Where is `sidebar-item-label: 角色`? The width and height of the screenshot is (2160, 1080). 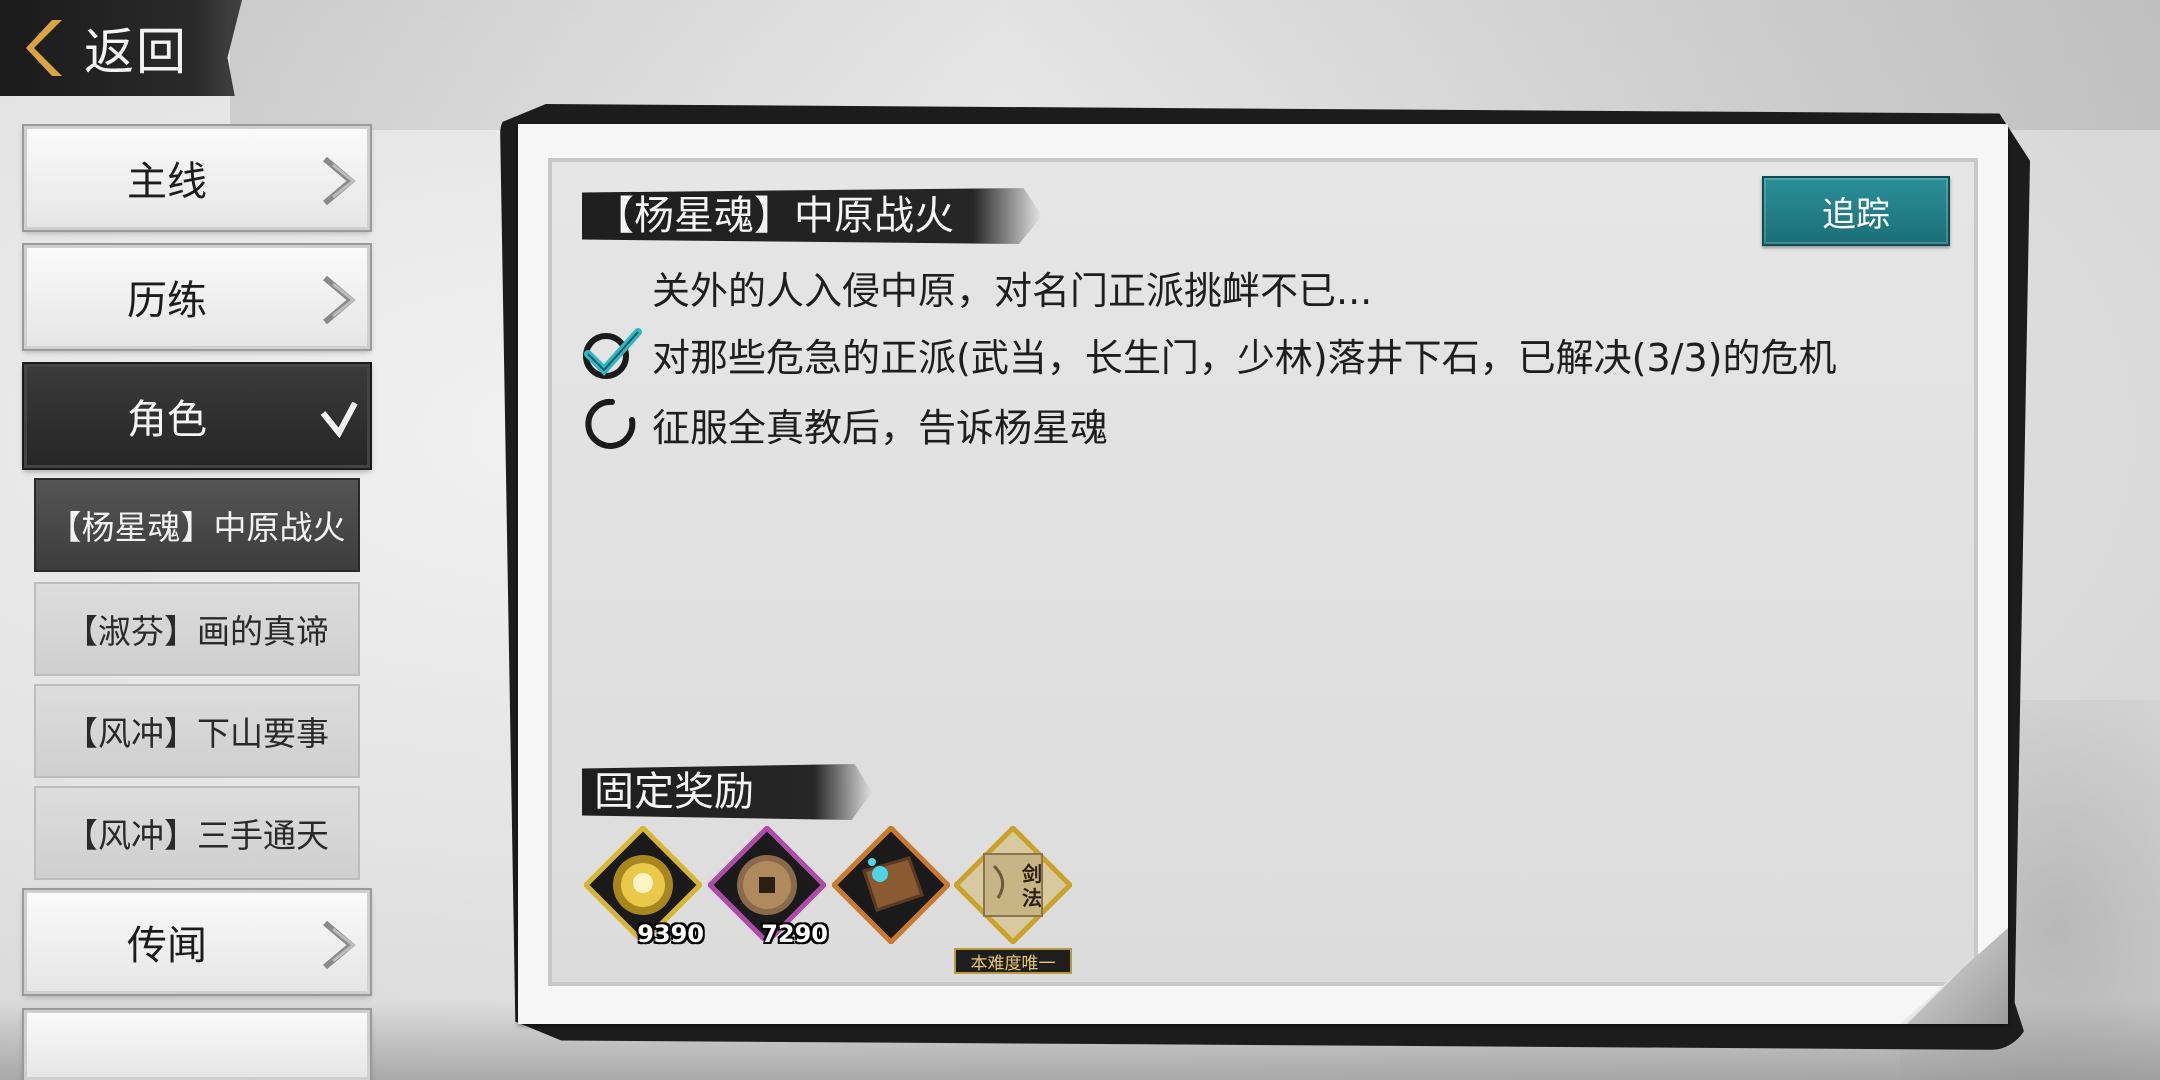 sidebar-item-label: 角色 is located at coordinates (167, 420).